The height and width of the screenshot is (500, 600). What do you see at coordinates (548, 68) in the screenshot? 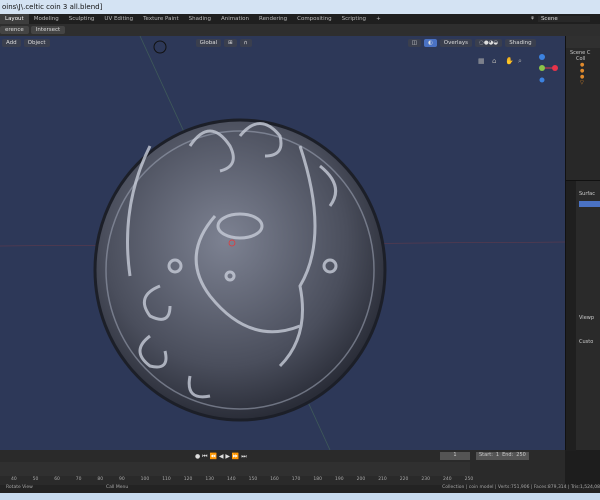
I see `navigation-gizmo` at bounding box center [548, 68].